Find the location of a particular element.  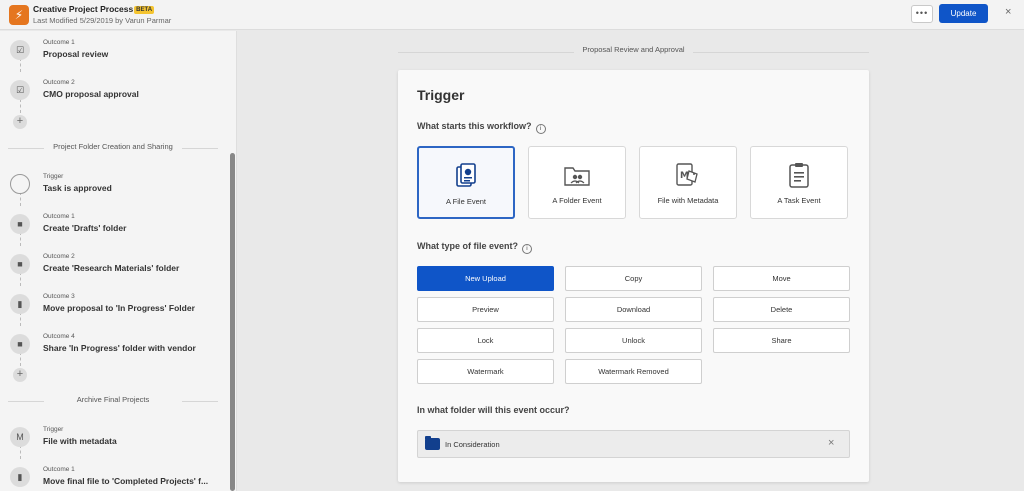

app-title: Creative Project Process BETA is located at coordinates (94, 9).